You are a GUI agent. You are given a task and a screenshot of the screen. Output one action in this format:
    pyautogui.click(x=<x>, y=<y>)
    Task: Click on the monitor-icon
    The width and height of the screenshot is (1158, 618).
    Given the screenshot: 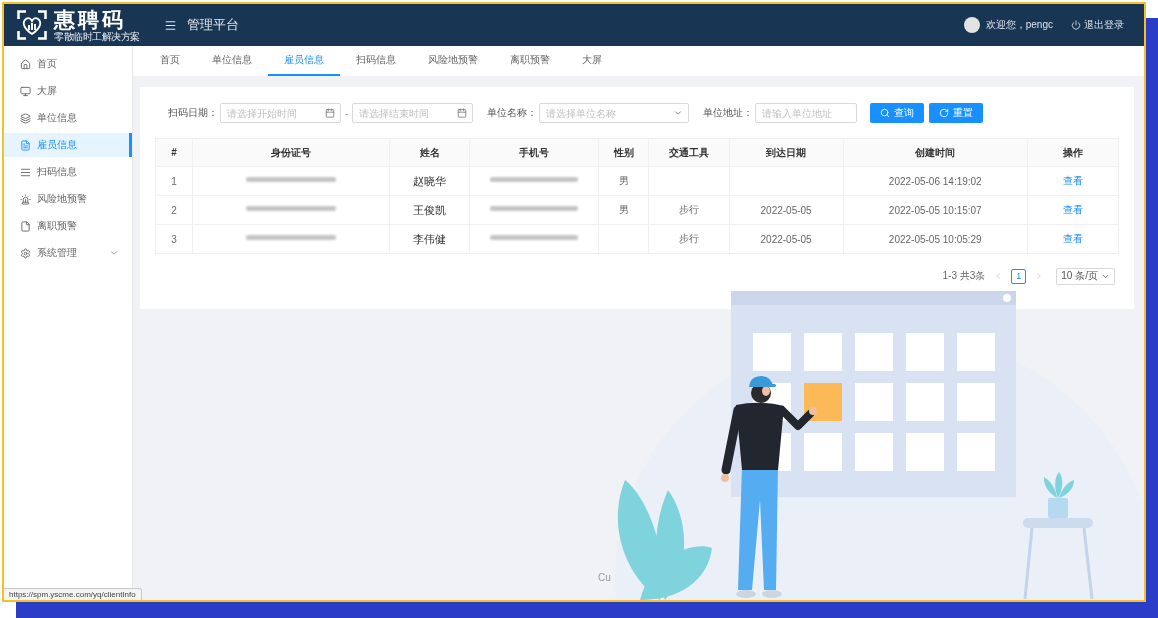 What is the action you would take?
    pyautogui.click(x=25, y=91)
    